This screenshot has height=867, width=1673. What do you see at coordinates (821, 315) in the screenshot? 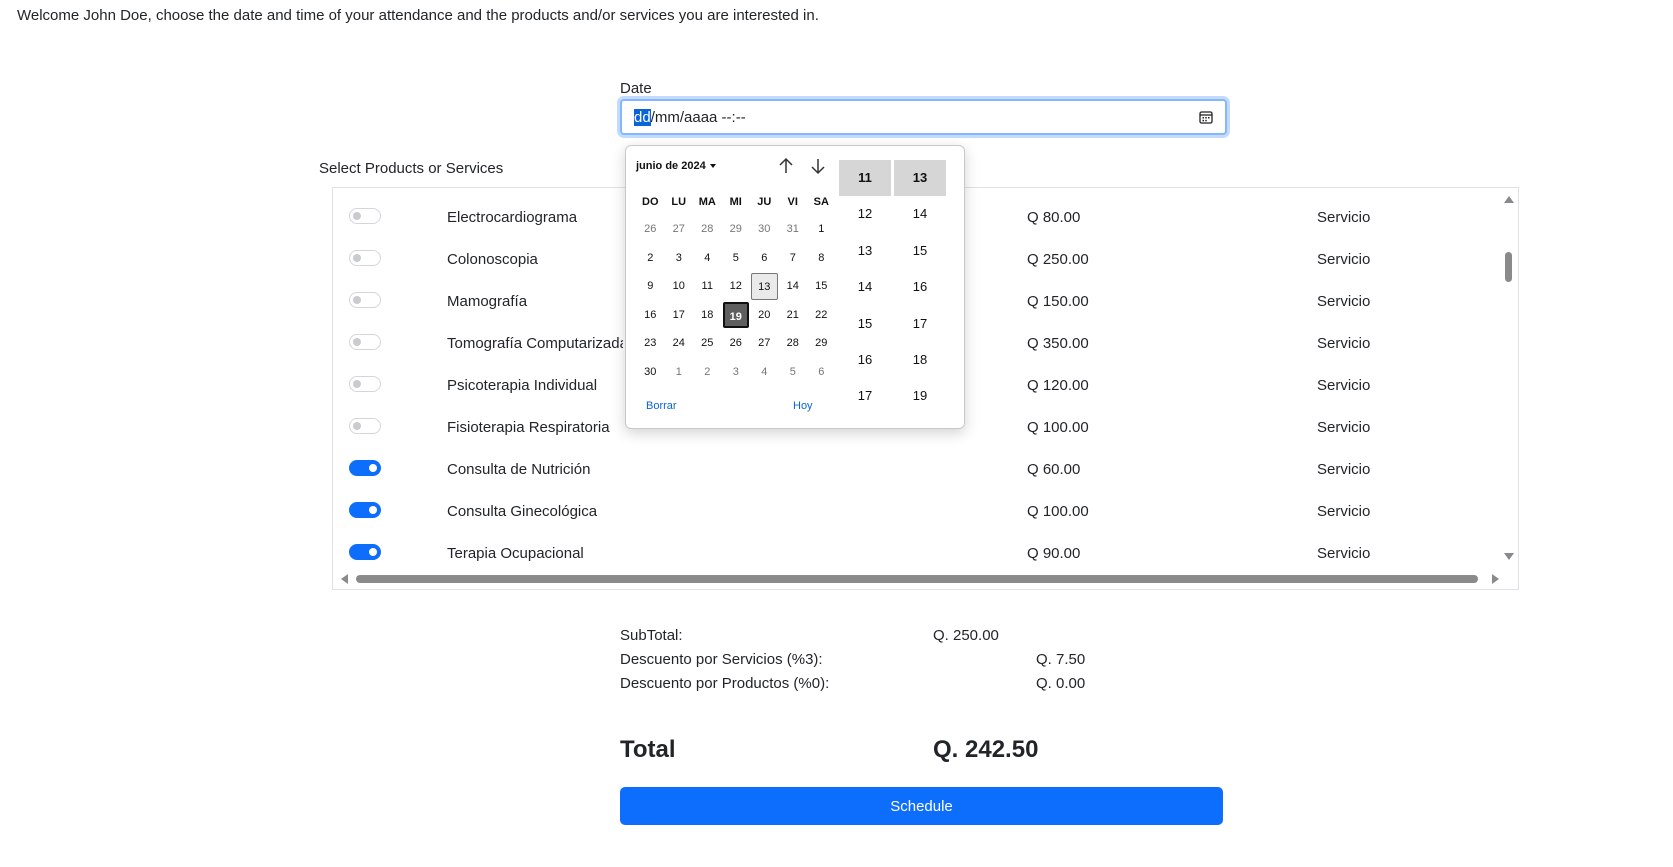
I see `calendar-day: 22` at bounding box center [821, 315].